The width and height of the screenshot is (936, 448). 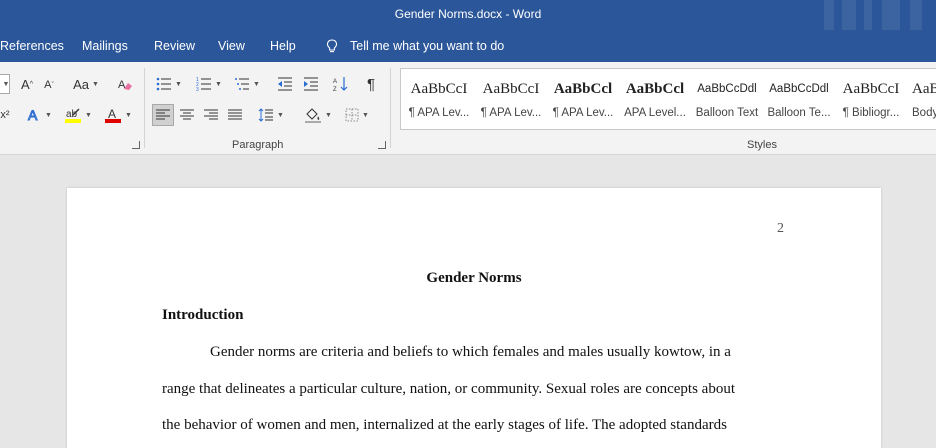 I want to click on borders-icon, so click(x=352, y=115).